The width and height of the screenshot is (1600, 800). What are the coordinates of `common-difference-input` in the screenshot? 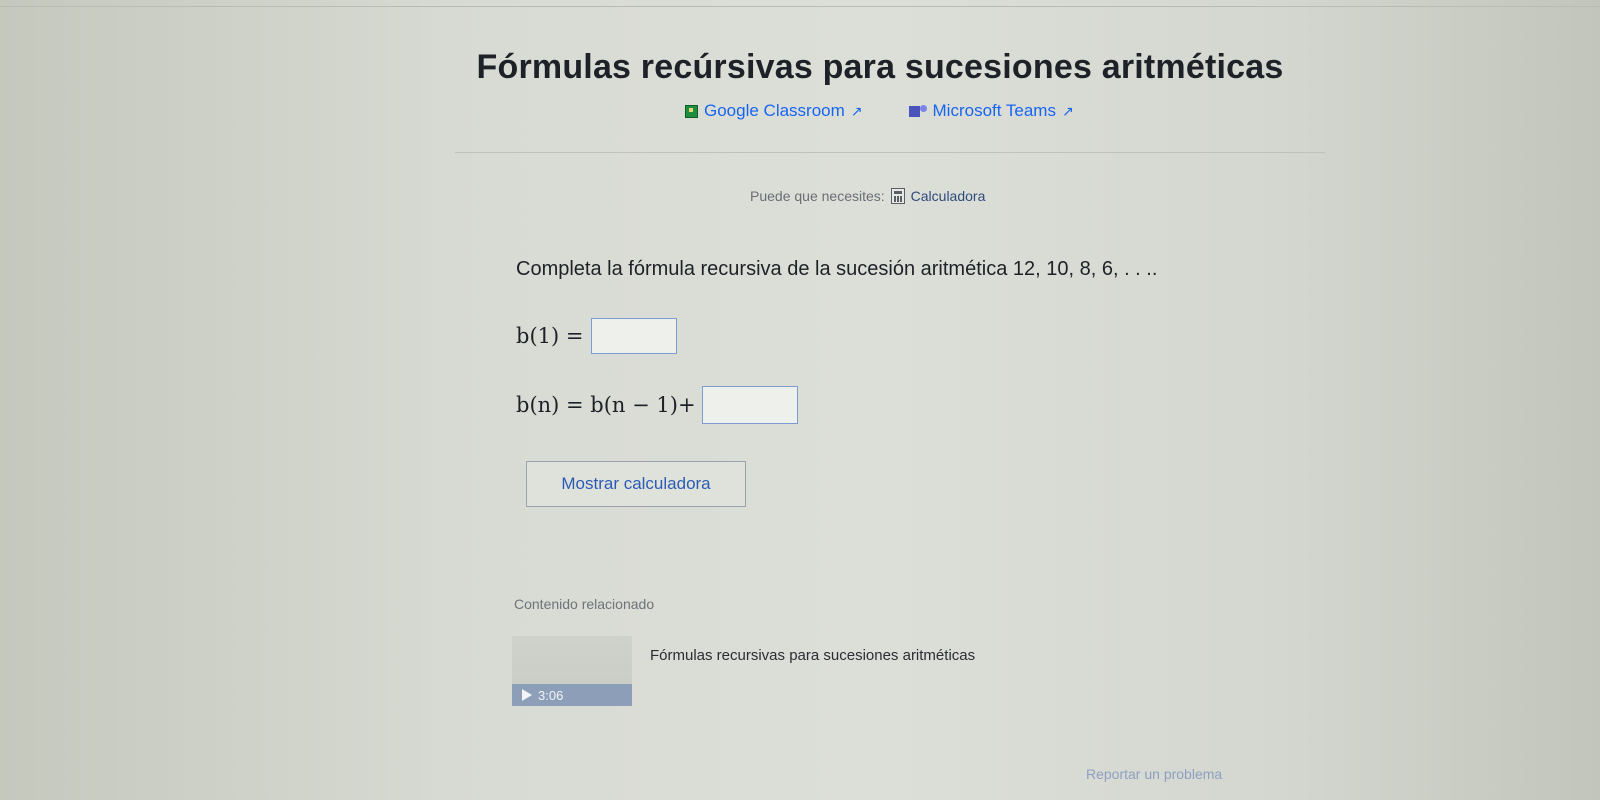 It's located at (749, 405).